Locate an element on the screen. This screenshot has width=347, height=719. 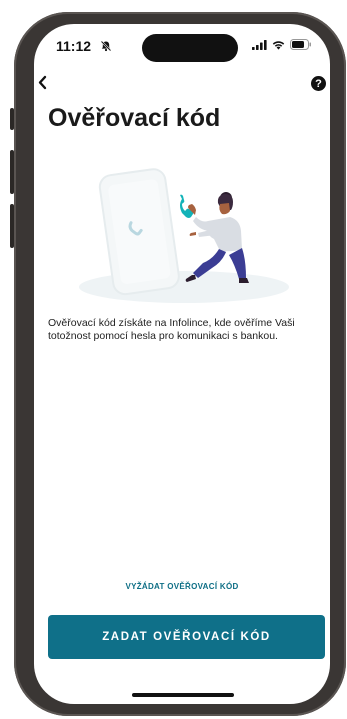
person-holding-phone-illustration is located at coordinates (184, 235).